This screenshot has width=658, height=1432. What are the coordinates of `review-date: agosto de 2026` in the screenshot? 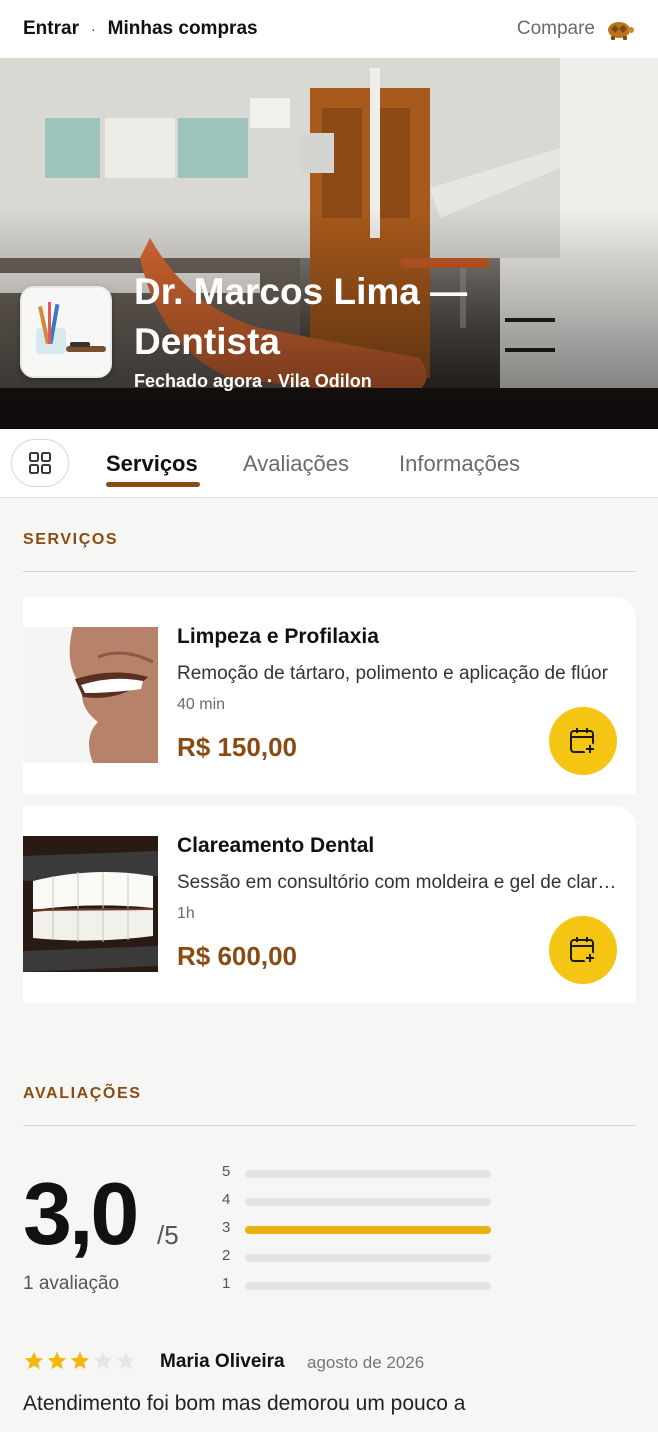 It's located at (366, 1362).